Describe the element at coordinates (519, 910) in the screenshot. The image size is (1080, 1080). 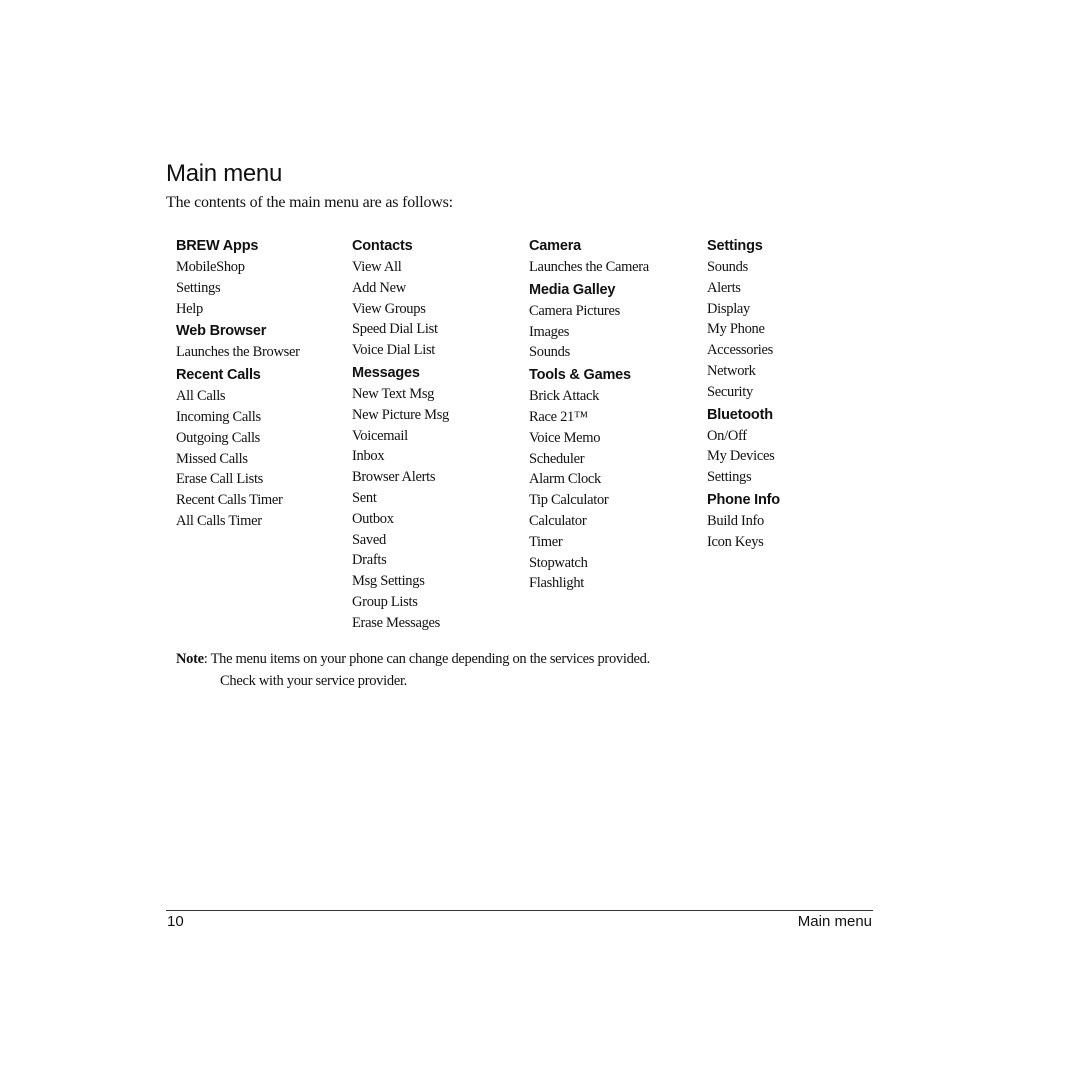
I see `footer-rule` at that location.